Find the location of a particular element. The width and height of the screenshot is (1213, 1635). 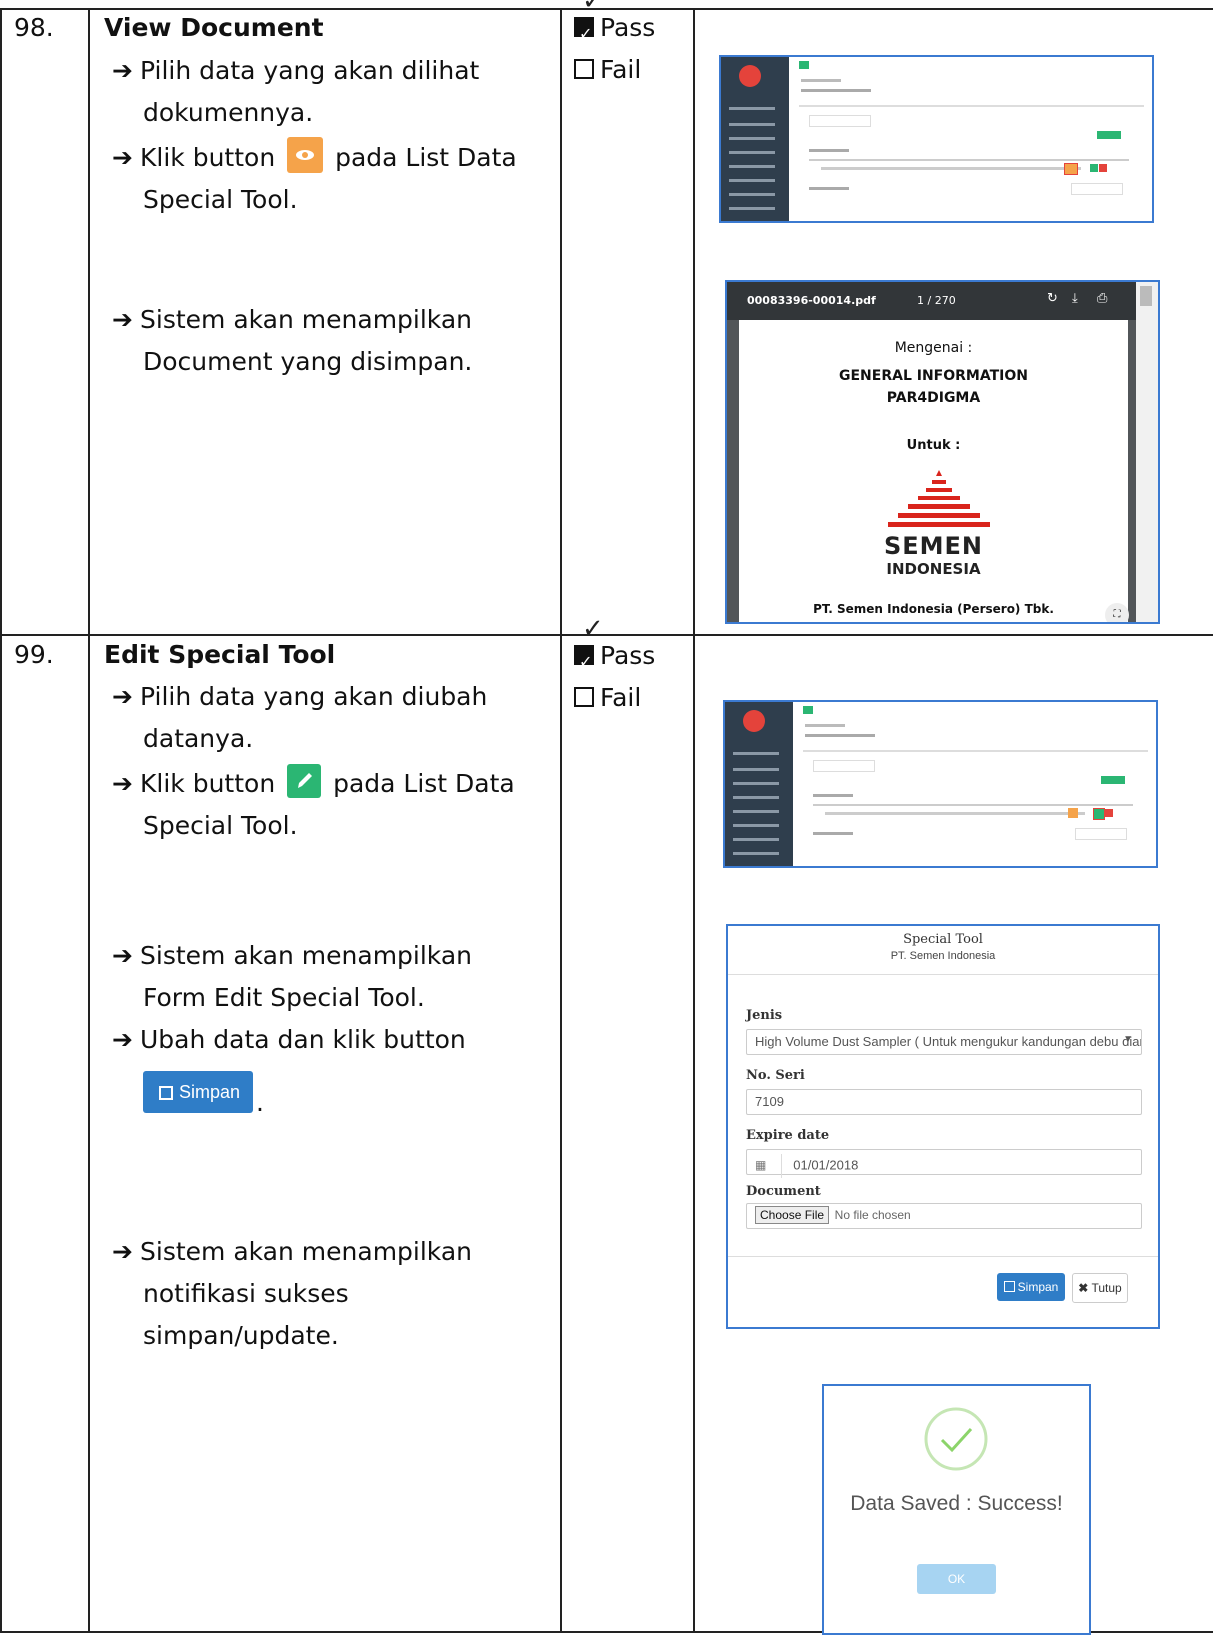

pdf-text-untuk: Untuk : is located at coordinates (933, 445).